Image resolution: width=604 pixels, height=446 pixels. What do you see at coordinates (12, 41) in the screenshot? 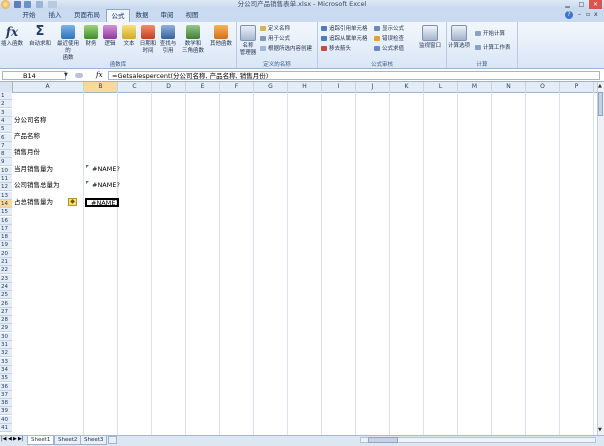
I see `insert-function-button: fx 插入函数` at bounding box center [12, 41].